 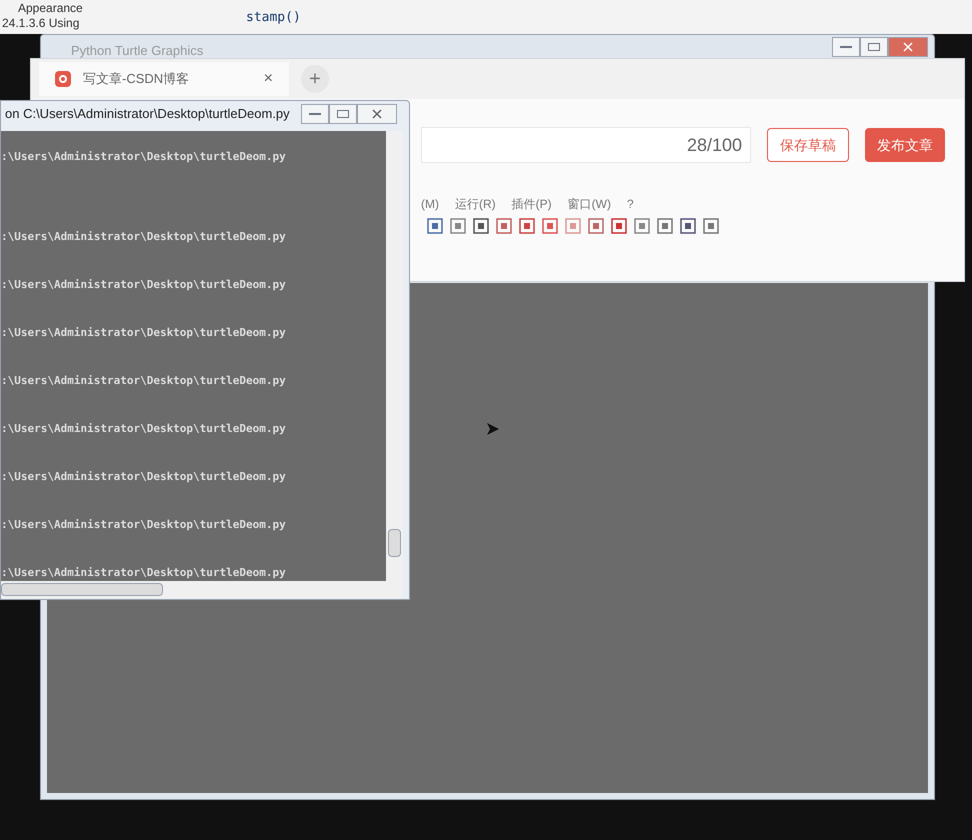 I want to click on new-tab-button: +, so click(x=315, y=79).